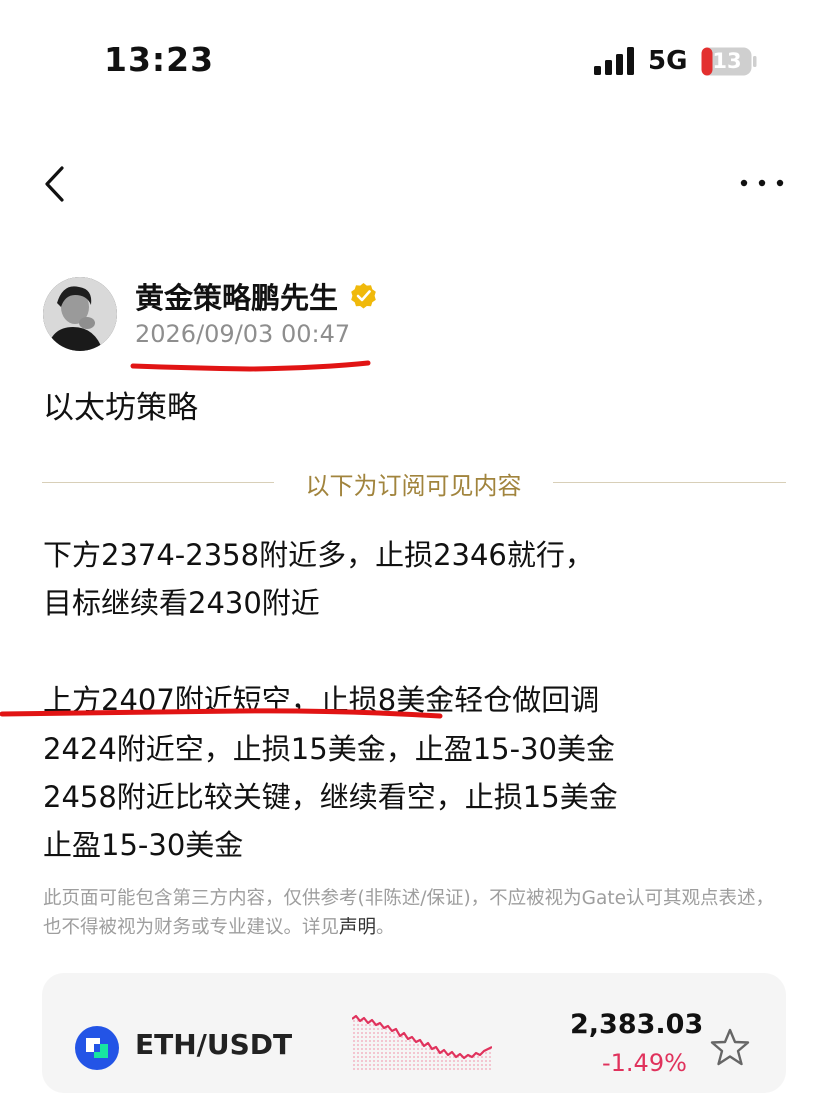  I want to click on price-sparkline, so click(422, 1042).